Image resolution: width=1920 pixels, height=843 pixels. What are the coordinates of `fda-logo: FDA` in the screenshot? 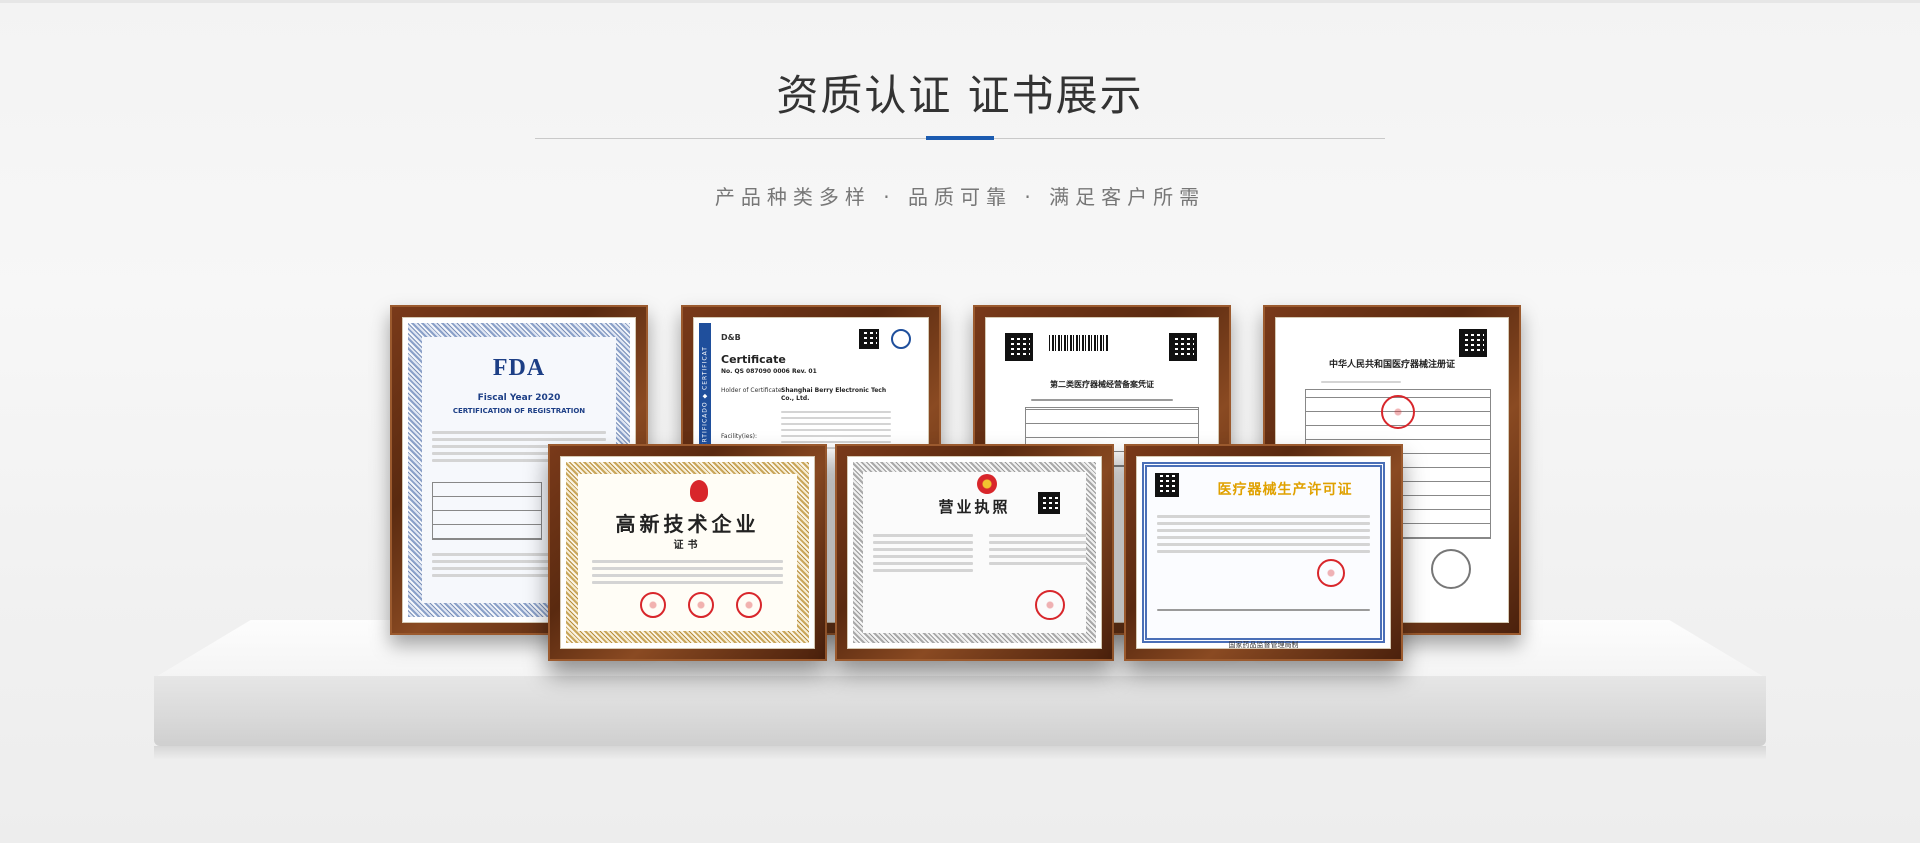 It's located at (519, 368).